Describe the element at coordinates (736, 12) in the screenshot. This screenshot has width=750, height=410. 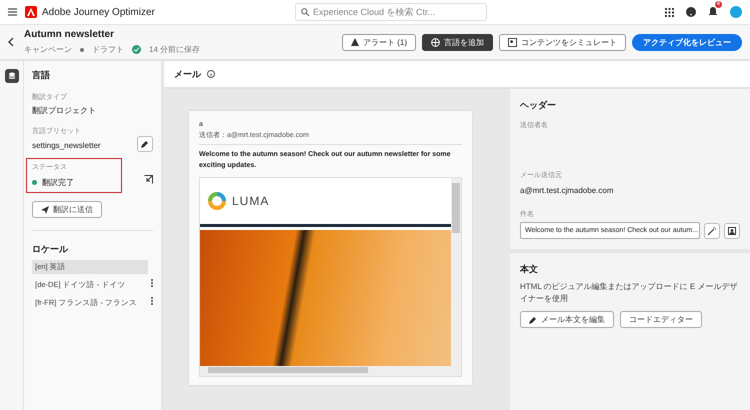
I see `avatar` at that location.